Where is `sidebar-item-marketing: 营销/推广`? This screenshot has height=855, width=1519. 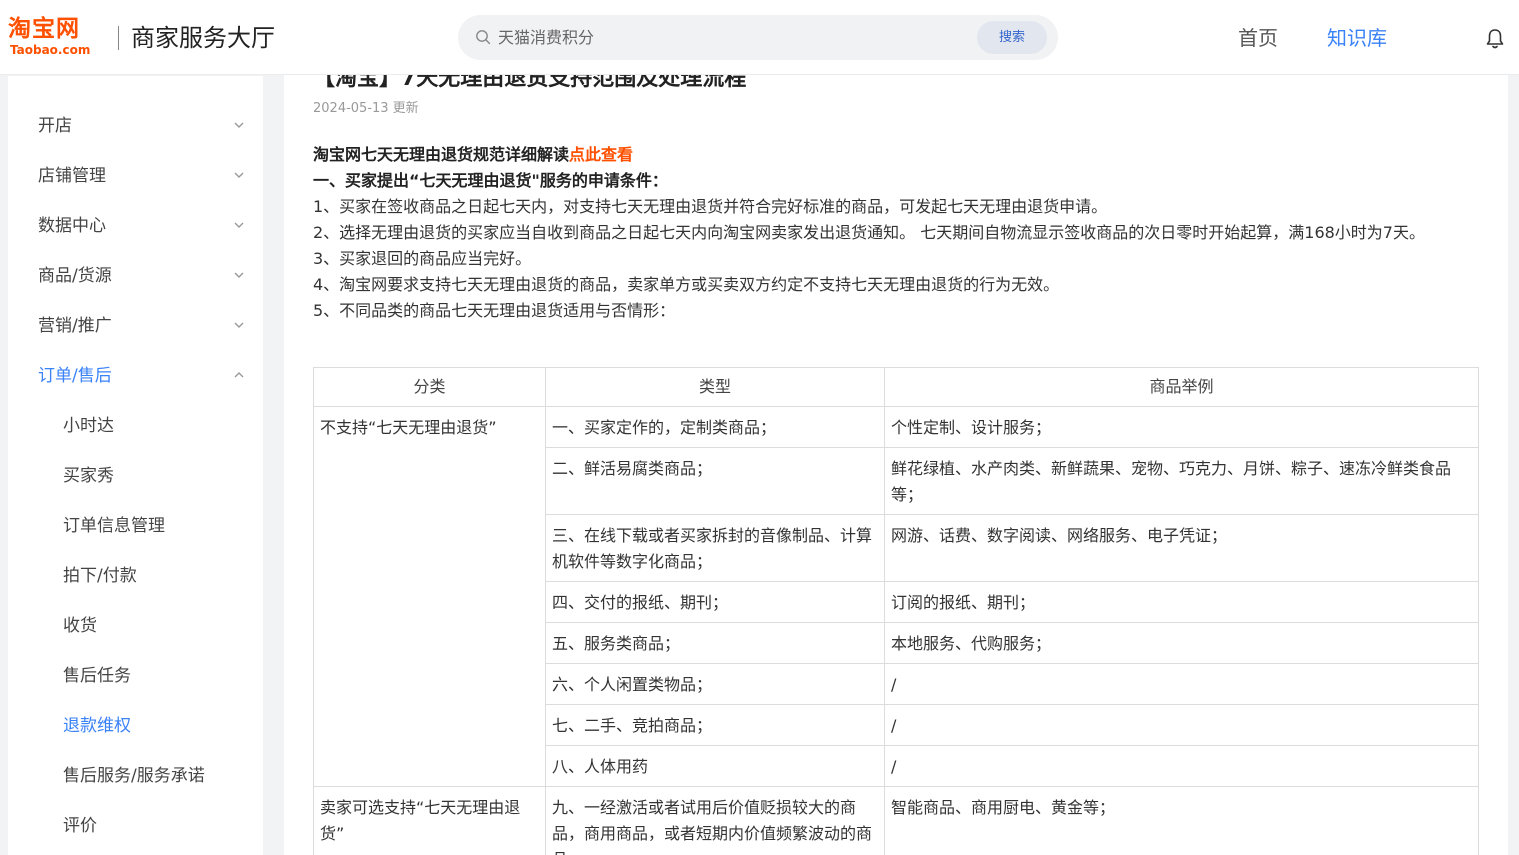
sidebar-item-marketing: 营销/推广 is located at coordinates (135, 326).